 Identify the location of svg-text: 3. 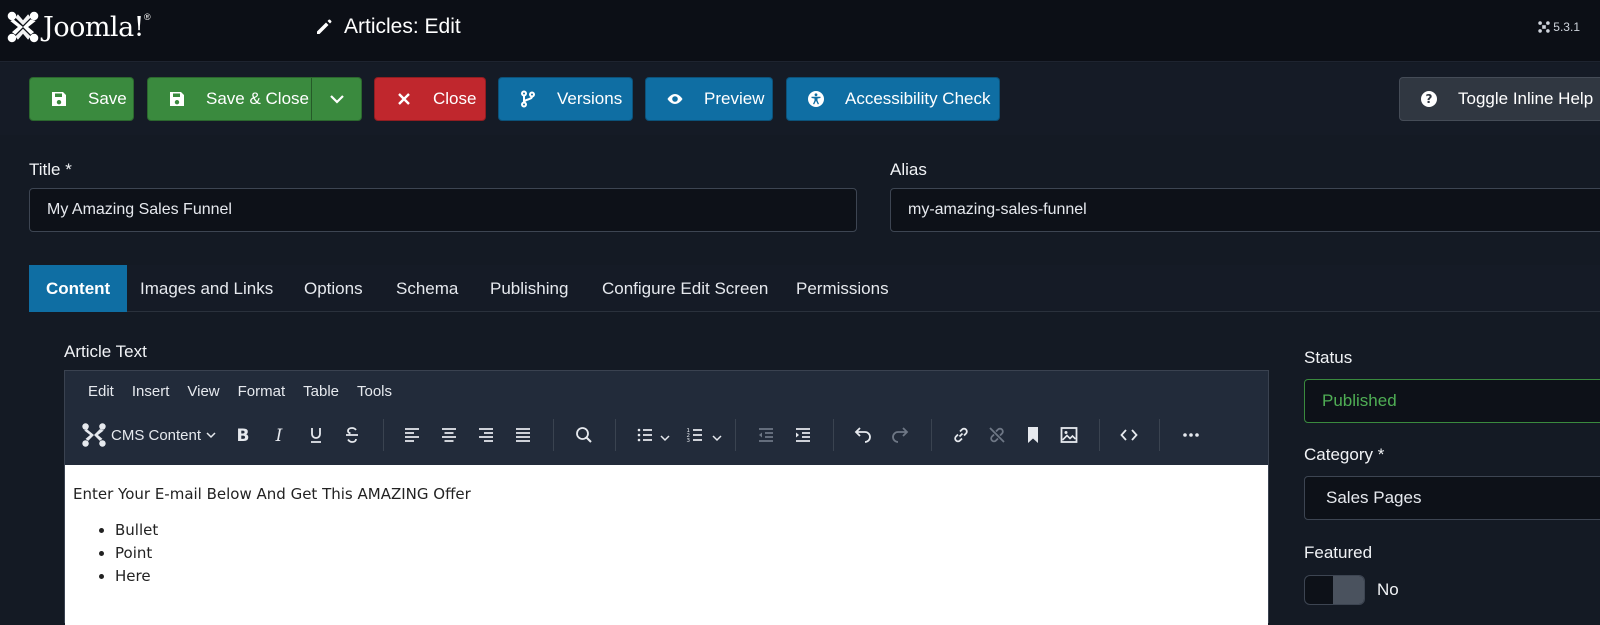
(689, 441).